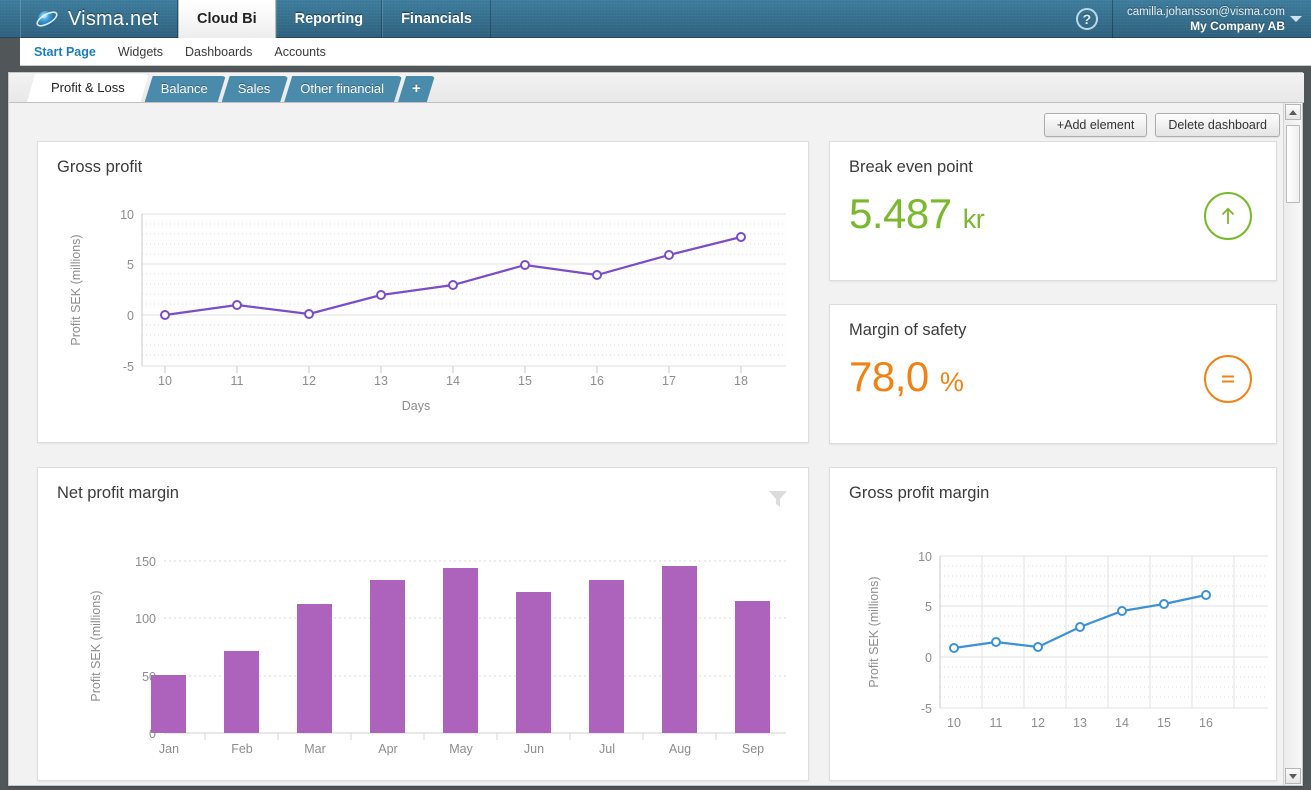 The image size is (1311, 790). I want to click on scroll-up-arrow-icon, so click(1293, 112).